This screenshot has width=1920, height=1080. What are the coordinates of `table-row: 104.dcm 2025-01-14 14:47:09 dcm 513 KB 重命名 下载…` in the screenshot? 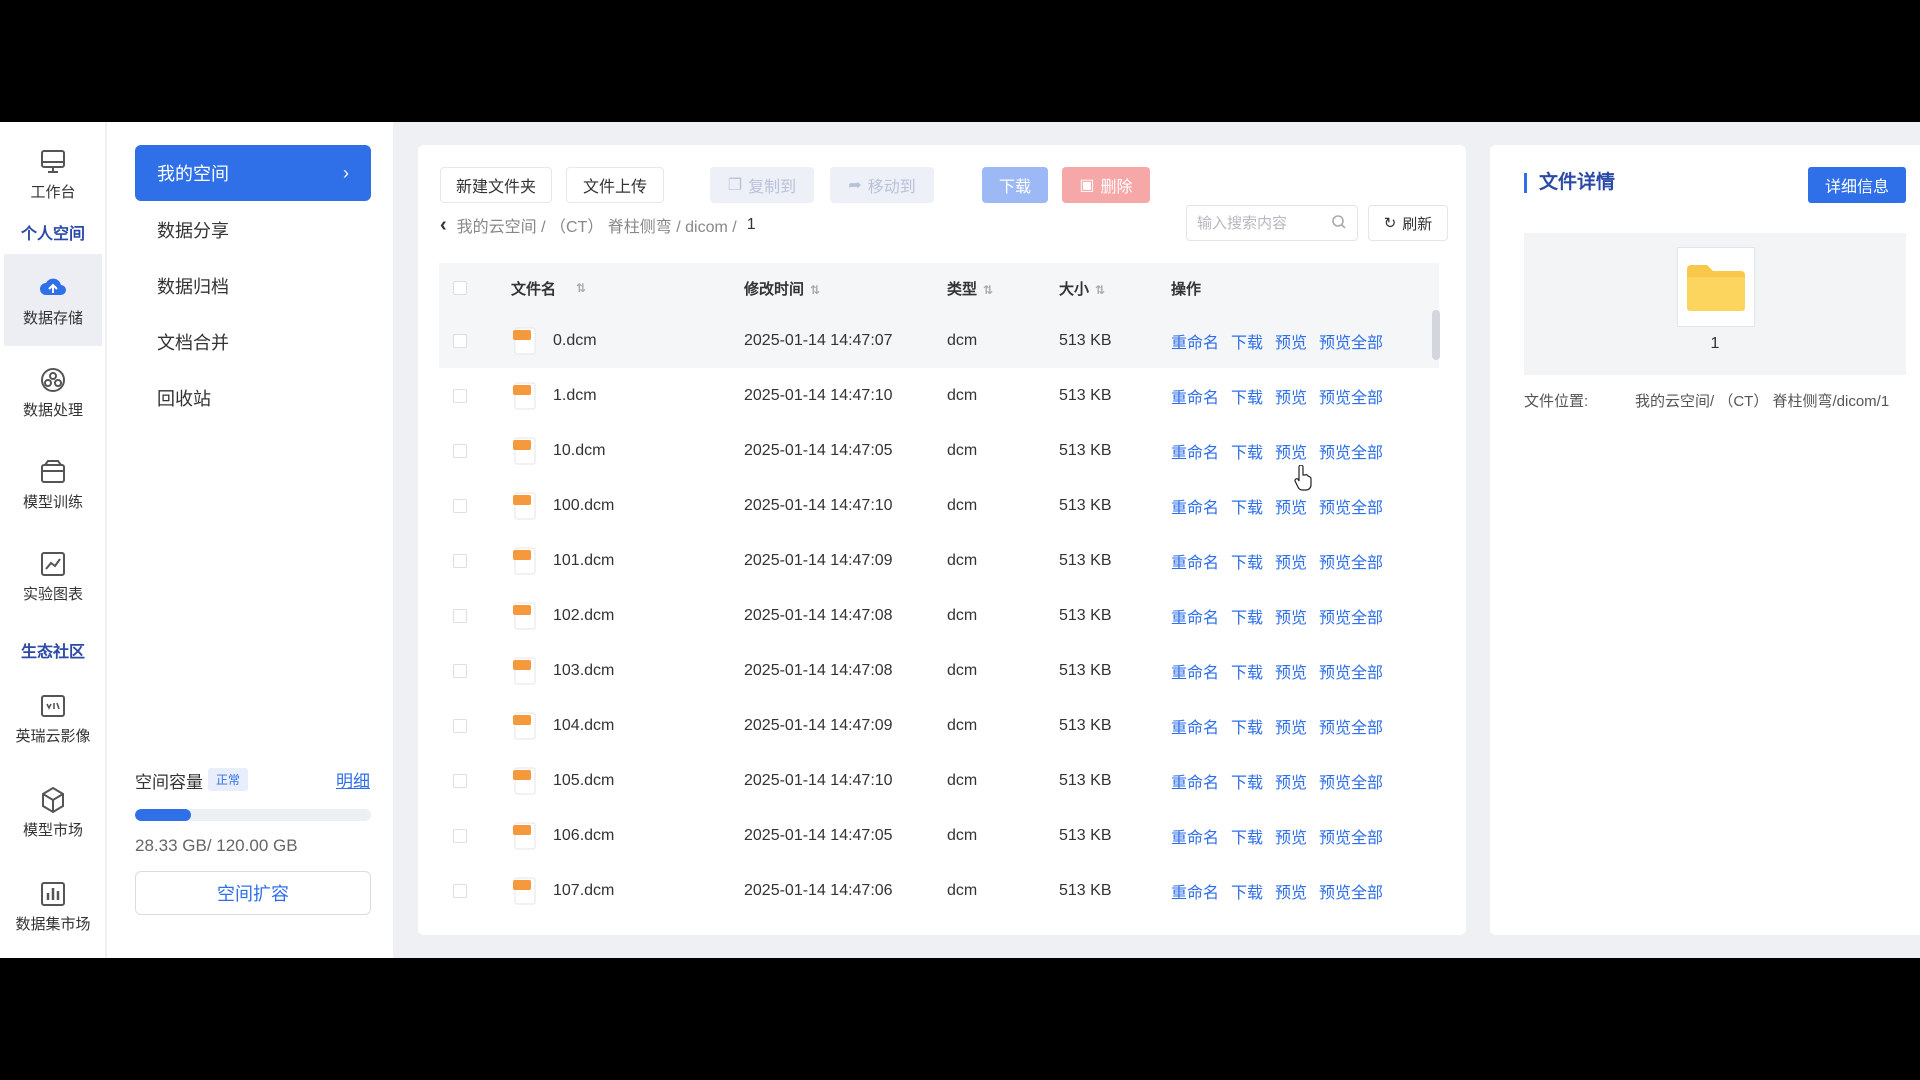 It's located at (939, 725).